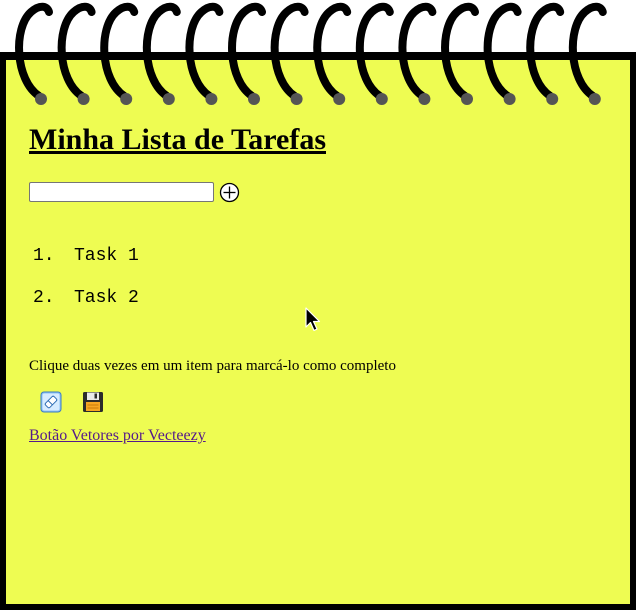 This screenshot has width=636, height=610. I want to click on add-task-button, so click(229, 192).